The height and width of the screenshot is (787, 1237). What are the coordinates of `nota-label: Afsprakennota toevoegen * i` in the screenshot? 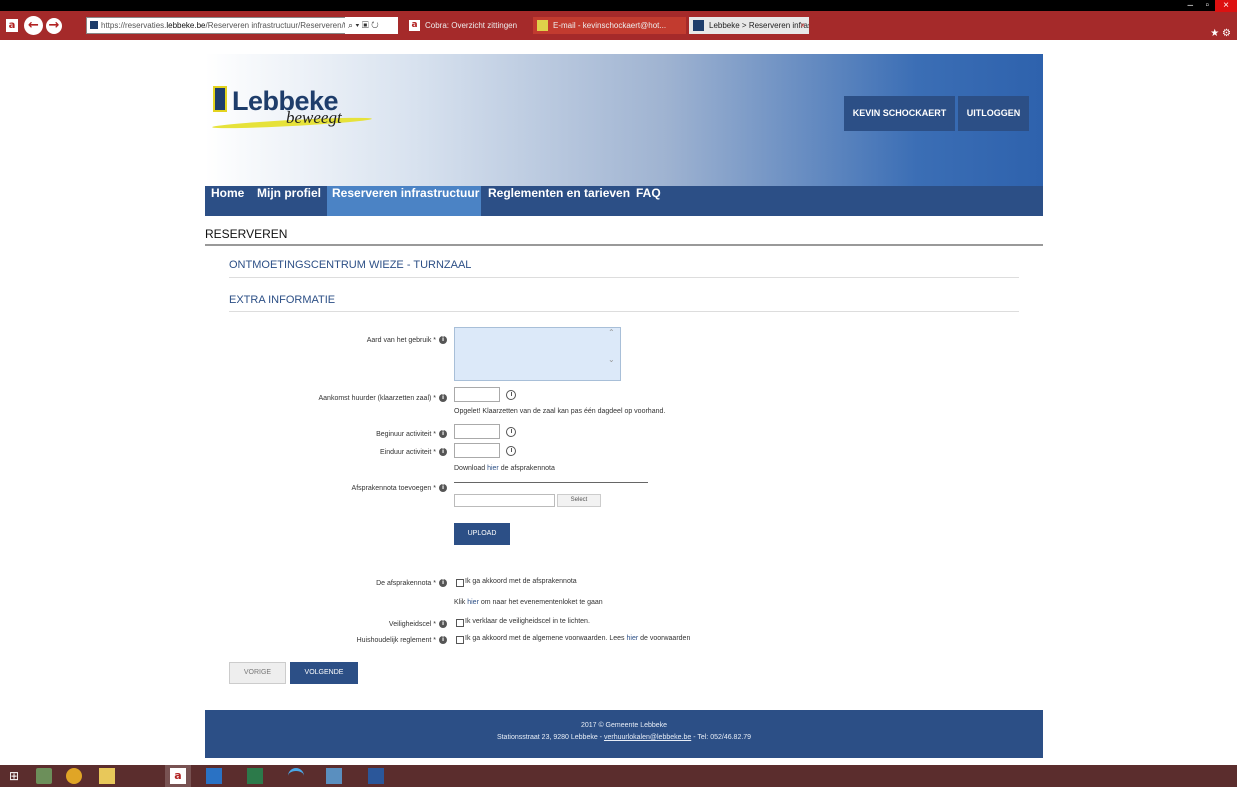 It's located at (399, 488).